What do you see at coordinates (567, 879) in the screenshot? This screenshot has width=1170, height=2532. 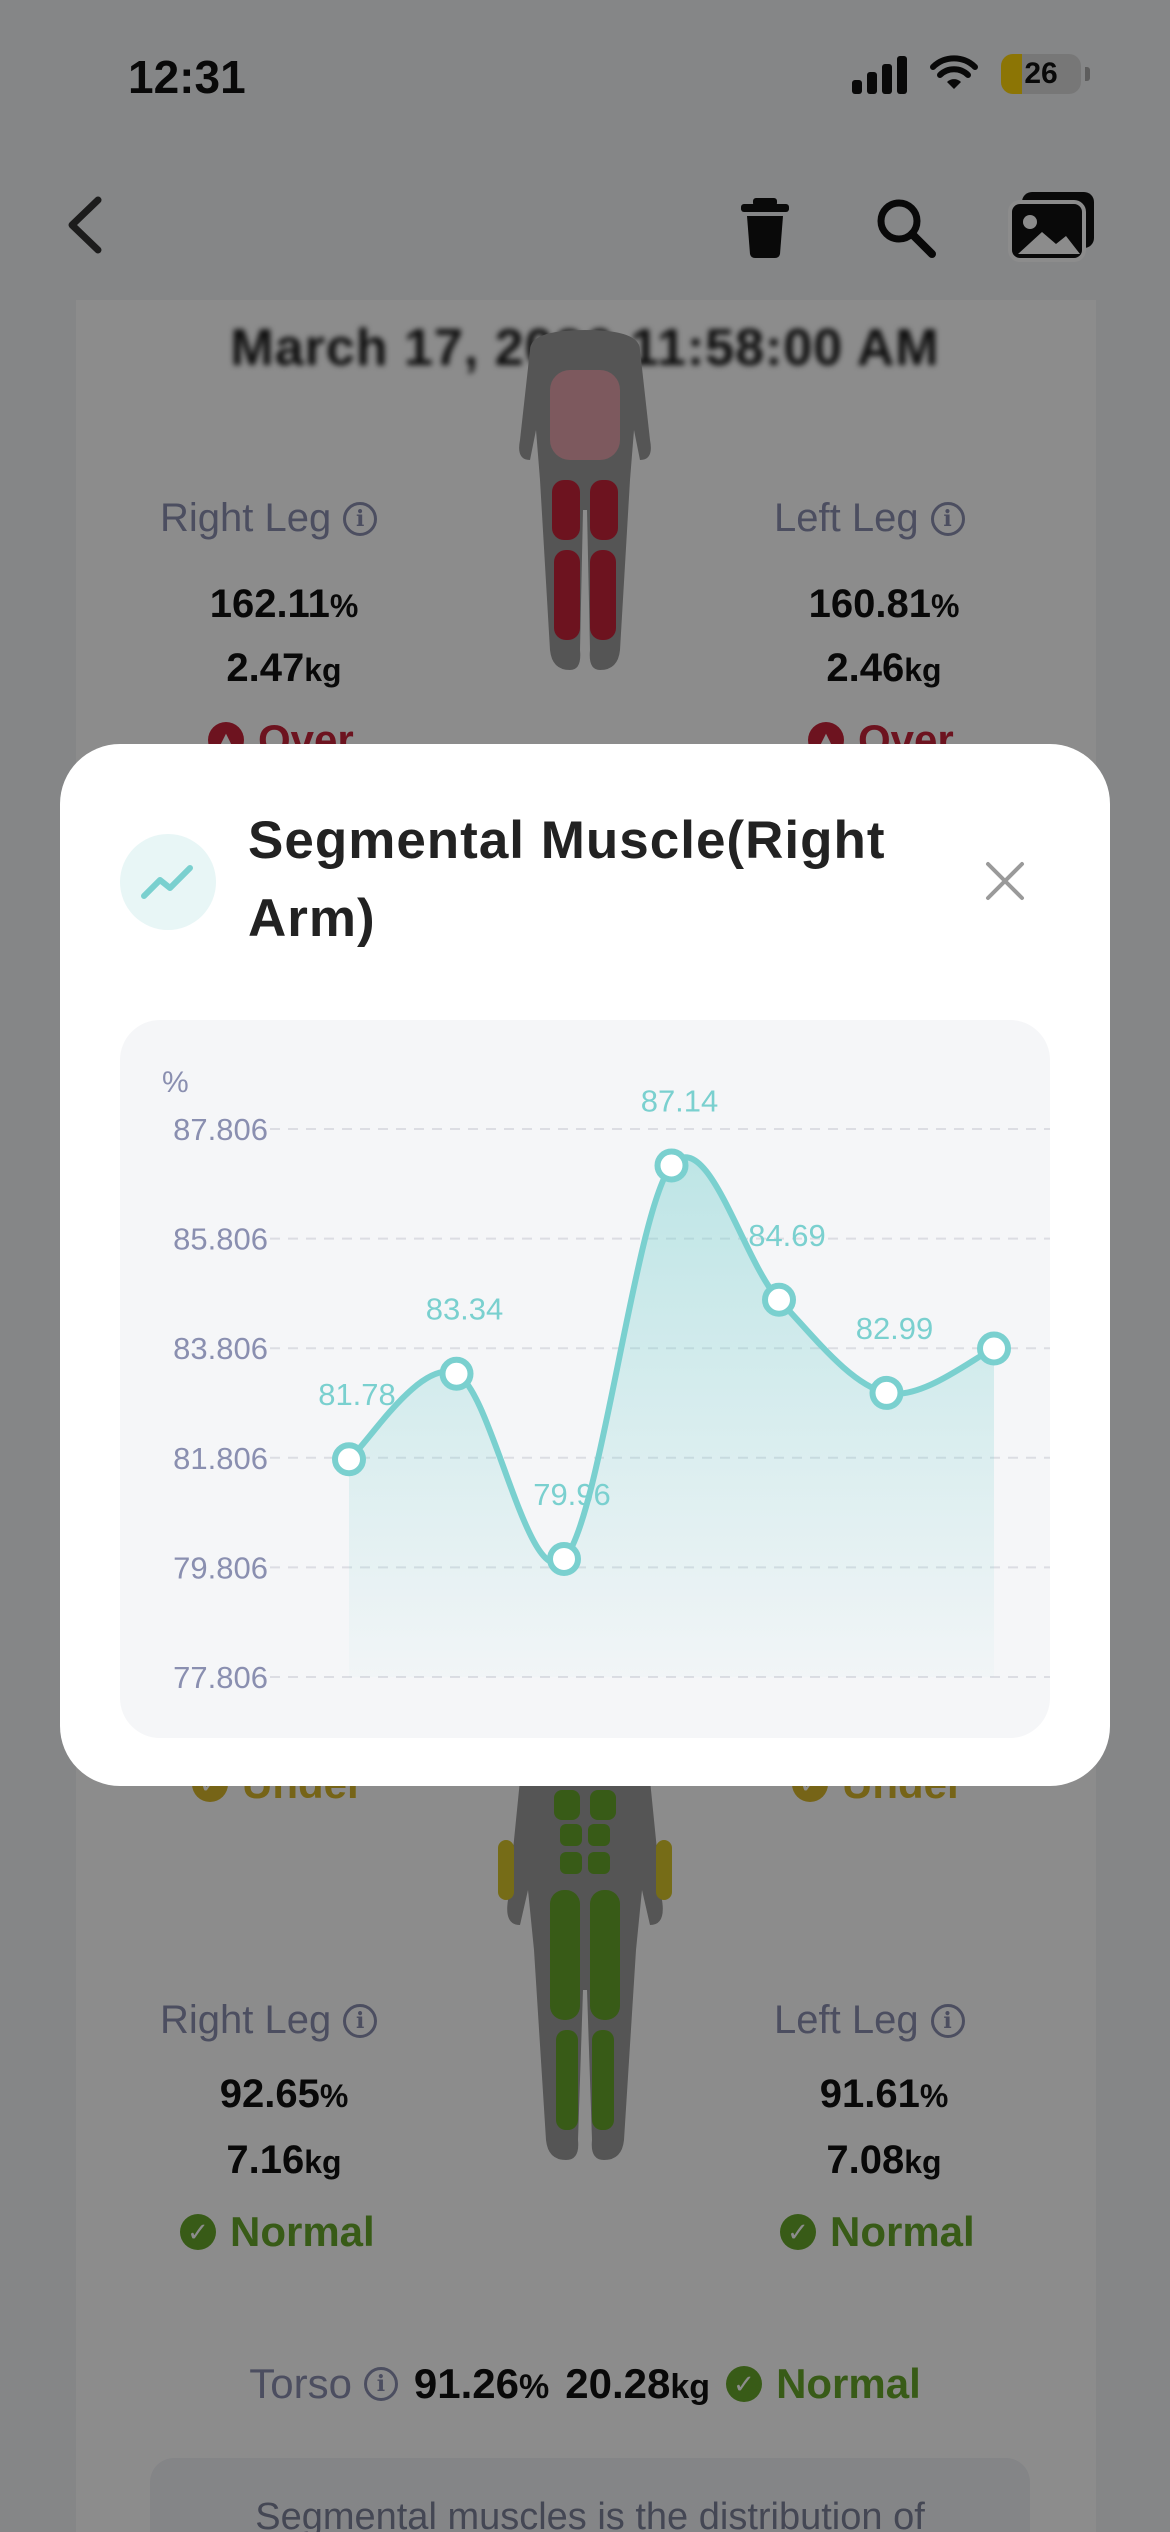 I see `modal-title: Segmental Muscle(Right Arm)` at bounding box center [567, 879].